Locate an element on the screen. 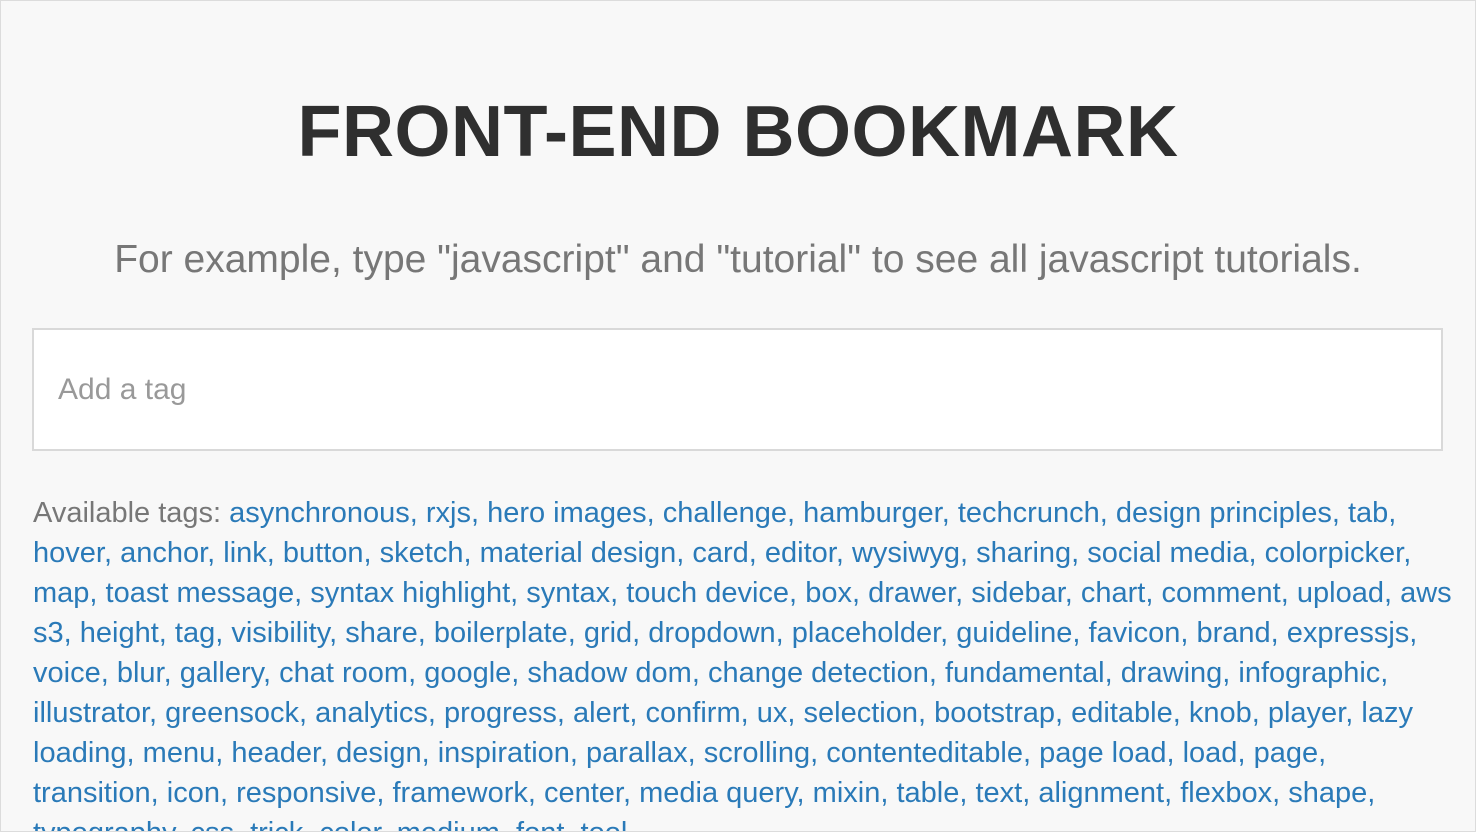 The width and height of the screenshot is (1476, 832). available-tags-label: Available tags: is located at coordinates (127, 513).